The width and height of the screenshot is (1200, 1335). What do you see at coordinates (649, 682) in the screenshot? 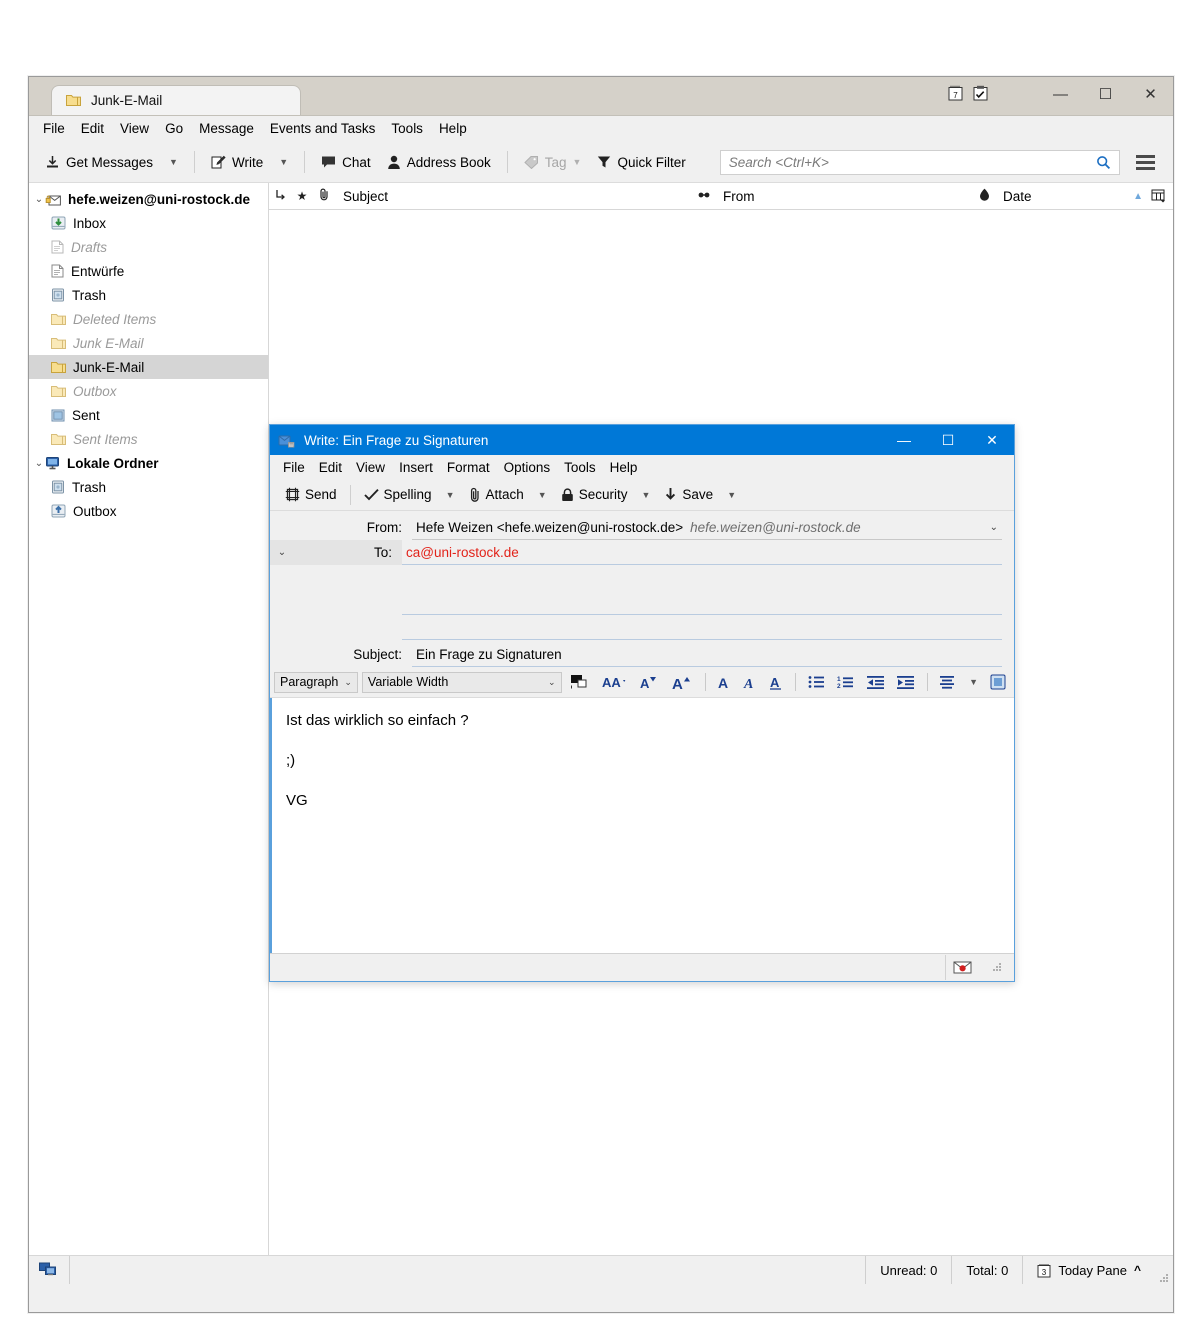
I see `decrease-font-size-icon: A` at bounding box center [649, 682].